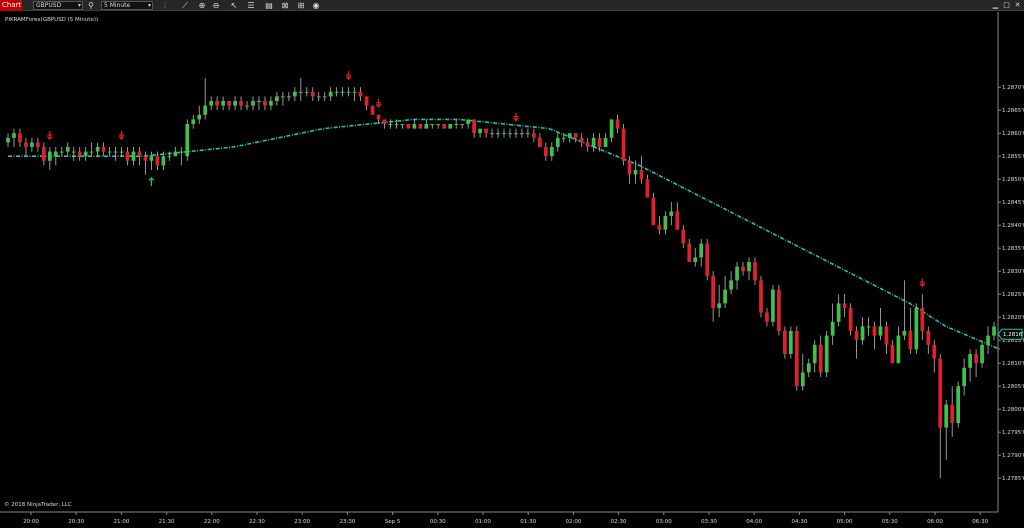 The width and height of the screenshot is (1024, 528). I want to click on x-tick-label: 05:00, so click(845, 522).